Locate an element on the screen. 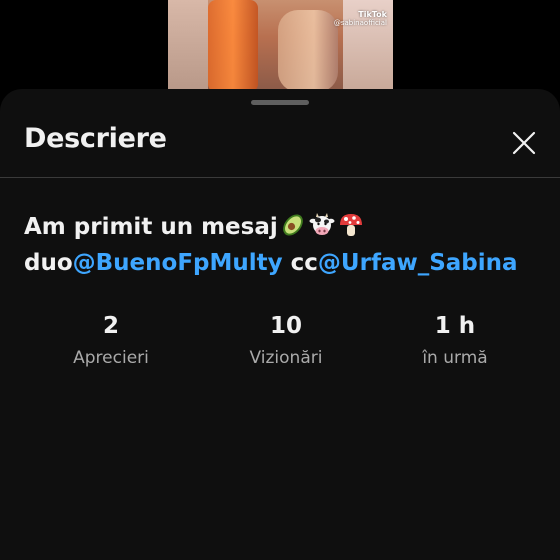 This screenshot has width=560, height=560. sheet-title: Descriere is located at coordinates (95, 138).